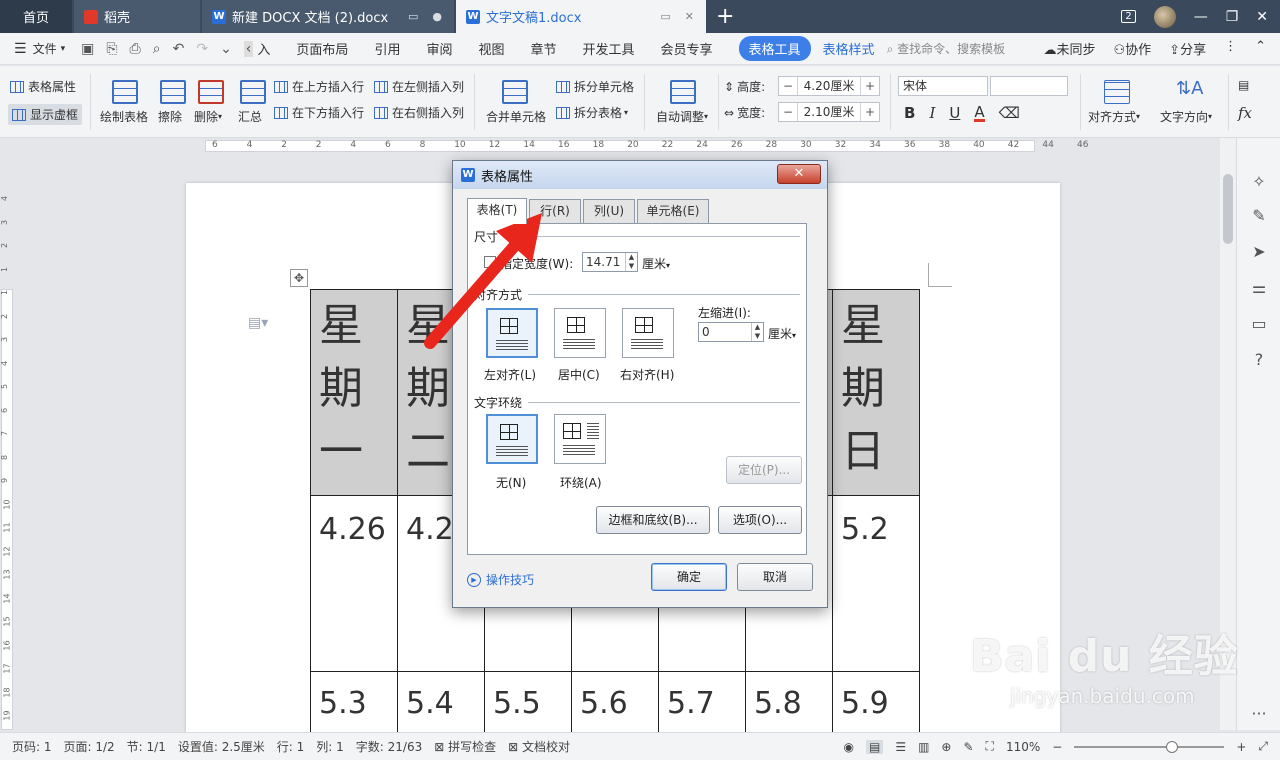  What do you see at coordinates (258, 323) in the screenshot?
I see `paragraph-menu-icon: ▤▾` at bounding box center [258, 323].